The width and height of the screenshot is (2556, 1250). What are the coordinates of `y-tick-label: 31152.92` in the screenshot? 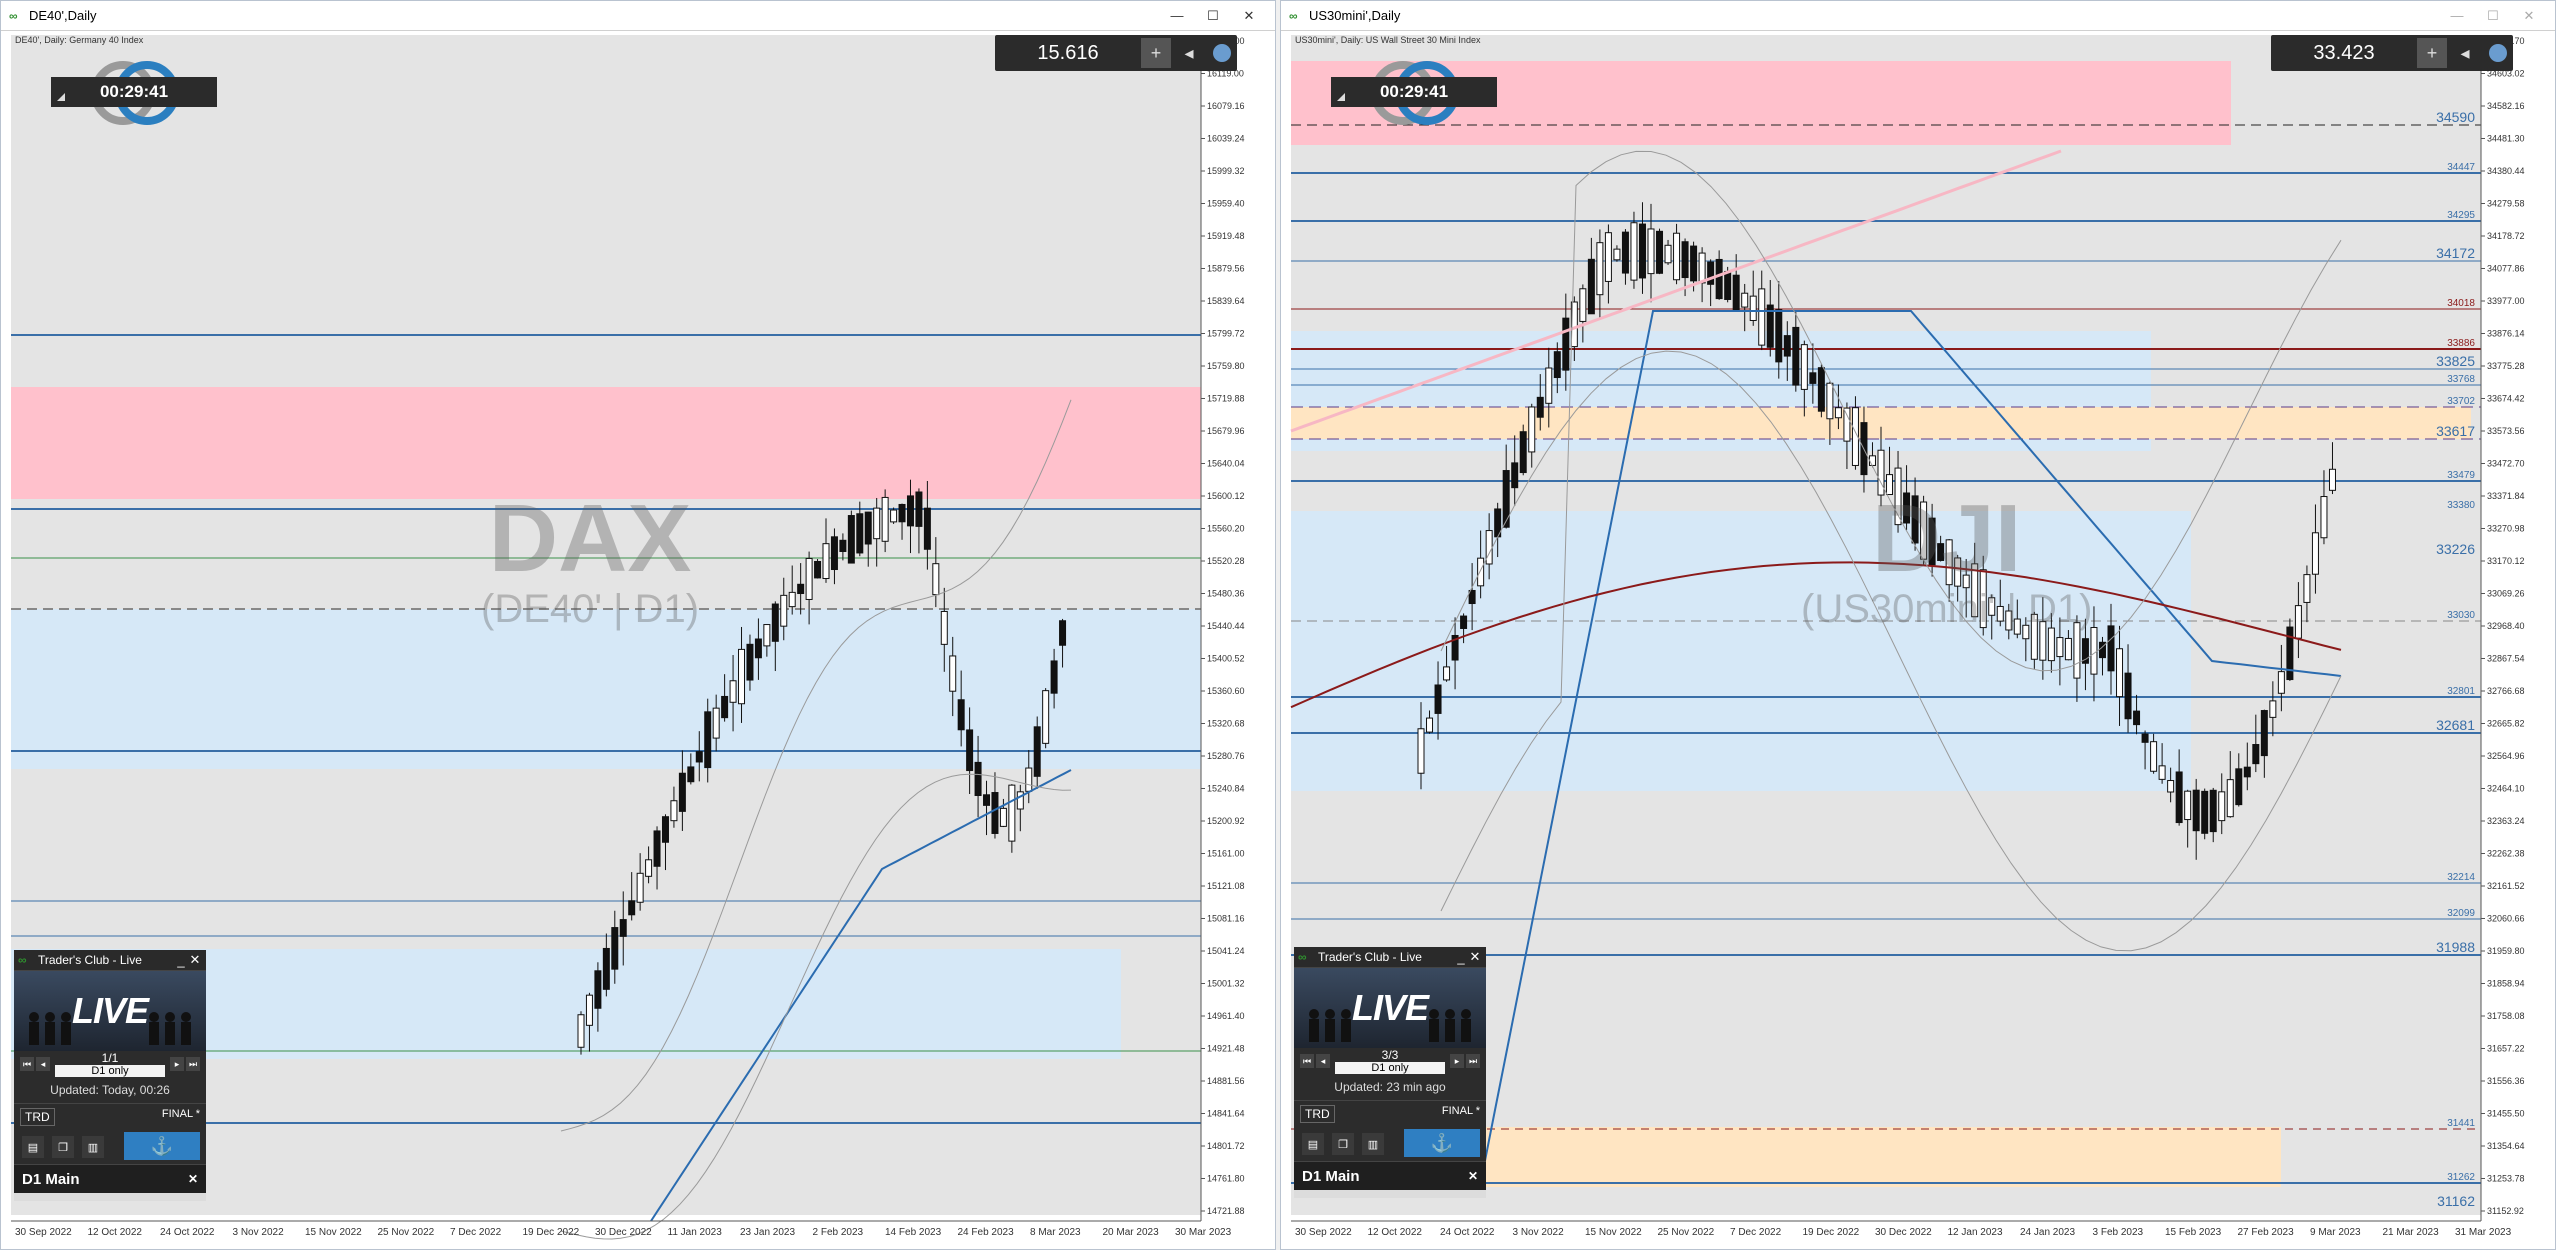 It's located at (2505, 1211).